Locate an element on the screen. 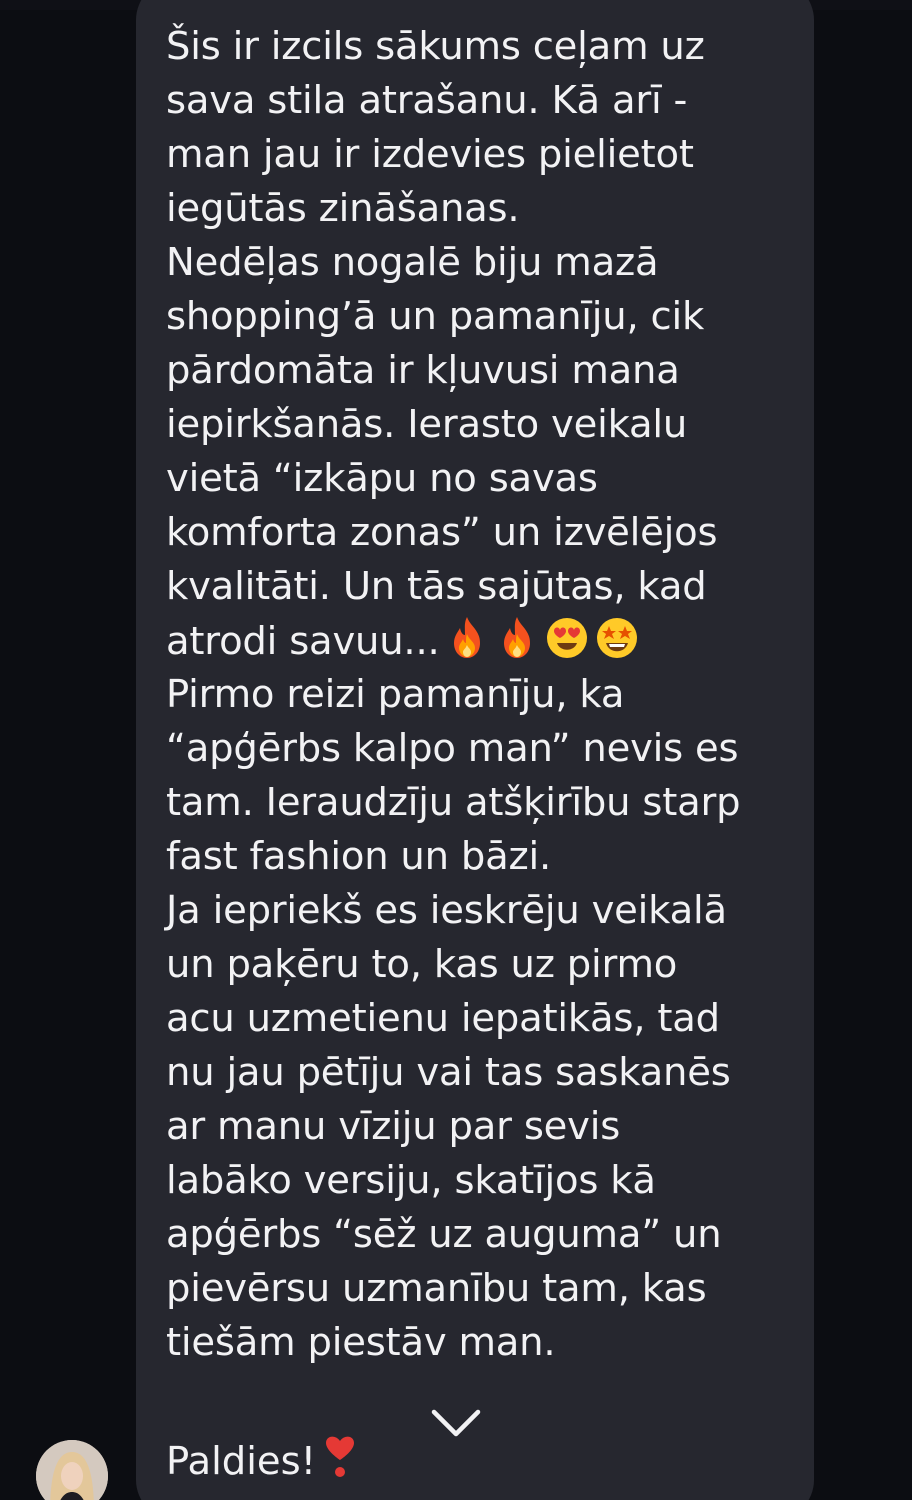 This screenshot has width=912, height=1500. message-line: Nedēļas nogalē biju mazā is located at coordinates (412, 262).